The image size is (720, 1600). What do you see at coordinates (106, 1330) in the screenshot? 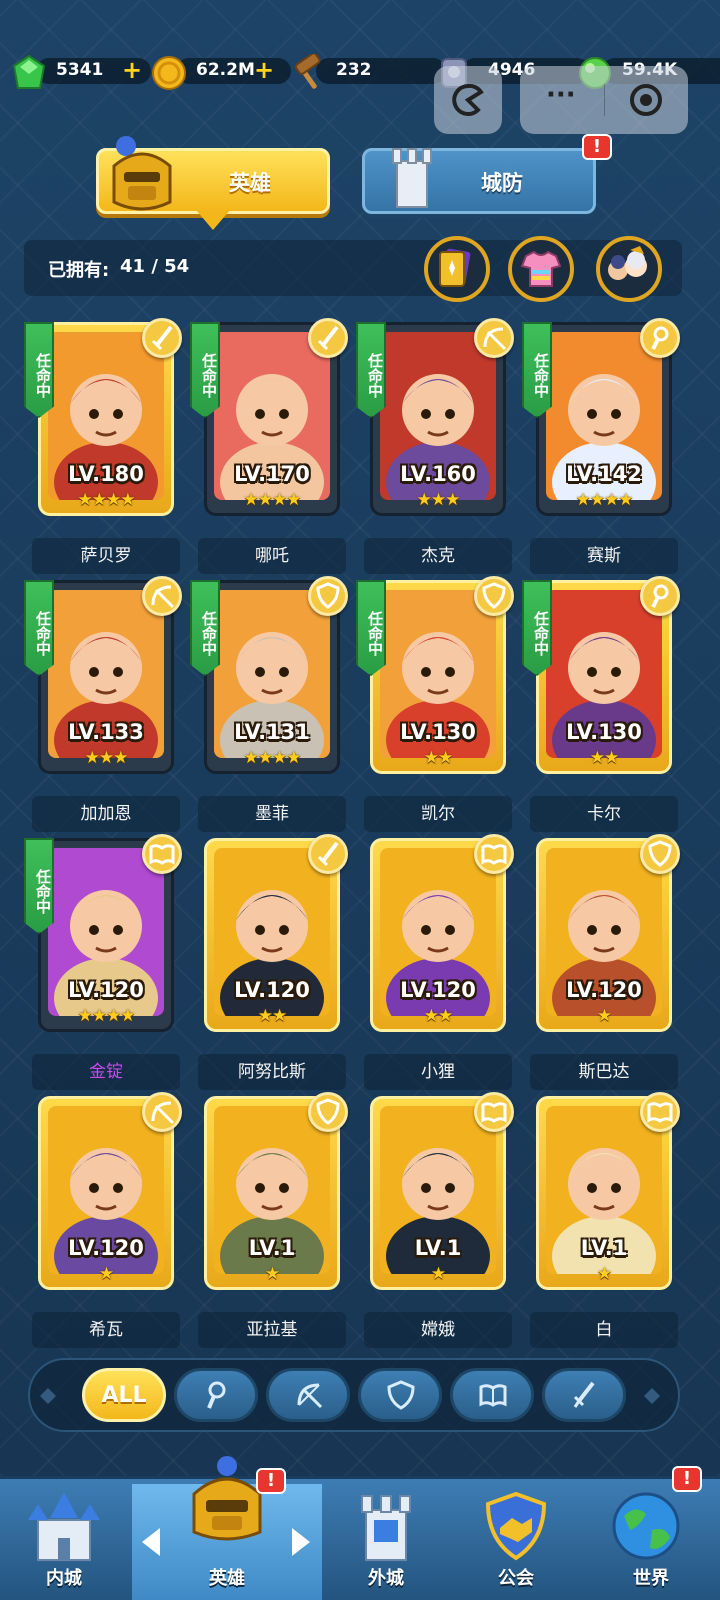
I see `hero-name: 希瓦` at bounding box center [106, 1330].